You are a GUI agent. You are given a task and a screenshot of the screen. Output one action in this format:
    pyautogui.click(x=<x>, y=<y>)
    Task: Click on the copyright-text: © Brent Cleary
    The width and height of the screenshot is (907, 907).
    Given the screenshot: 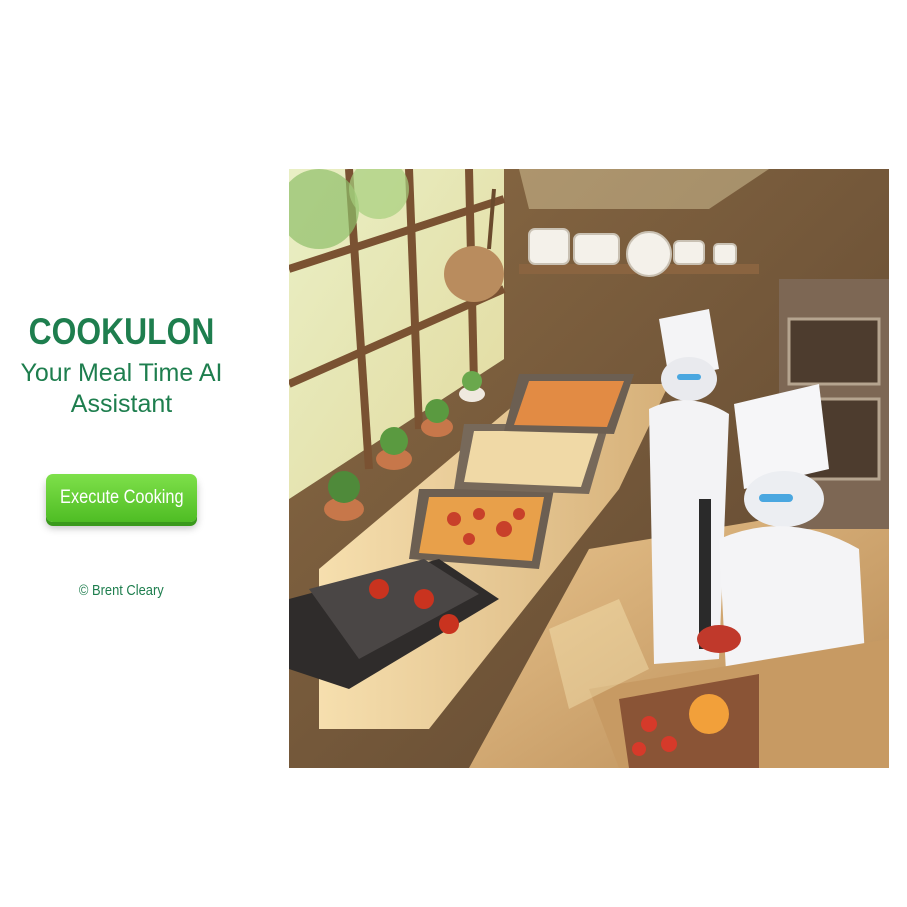 What is the action you would take?
    pyautogui.click(x=121, y=590)
    